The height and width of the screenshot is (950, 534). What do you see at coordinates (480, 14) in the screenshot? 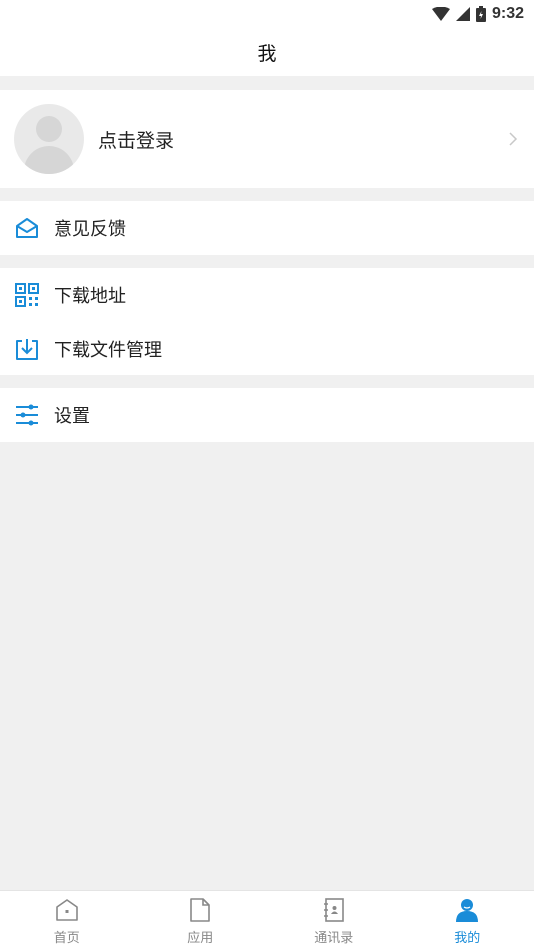
I see `battery-icon` at bounding box center [480, 14].